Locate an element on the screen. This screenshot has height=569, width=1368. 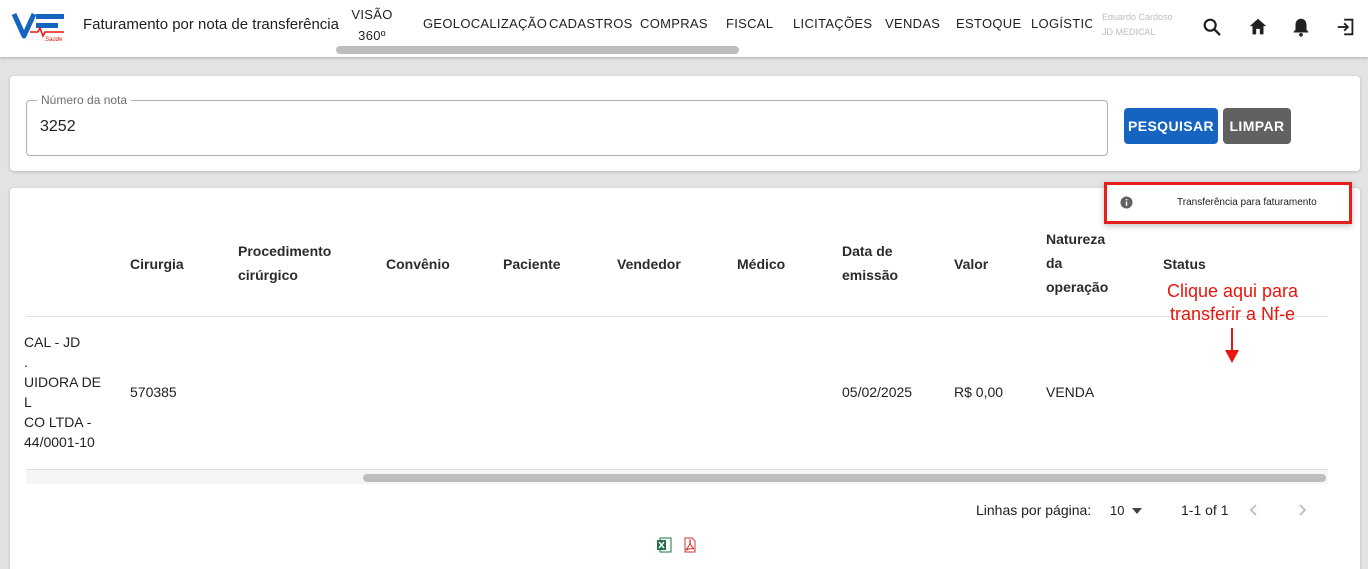
transfer-to-billing-menu-item: Transferência para faturamento is located at coordinates (1228, 203).